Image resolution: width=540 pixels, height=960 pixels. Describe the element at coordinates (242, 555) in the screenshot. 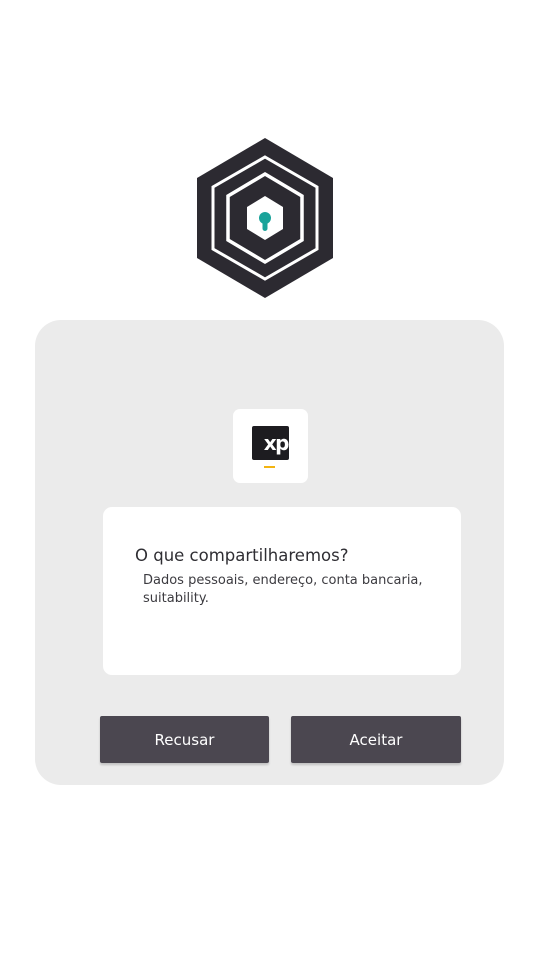

I see `shared-data-title: O que compartilharemos?` at that location.